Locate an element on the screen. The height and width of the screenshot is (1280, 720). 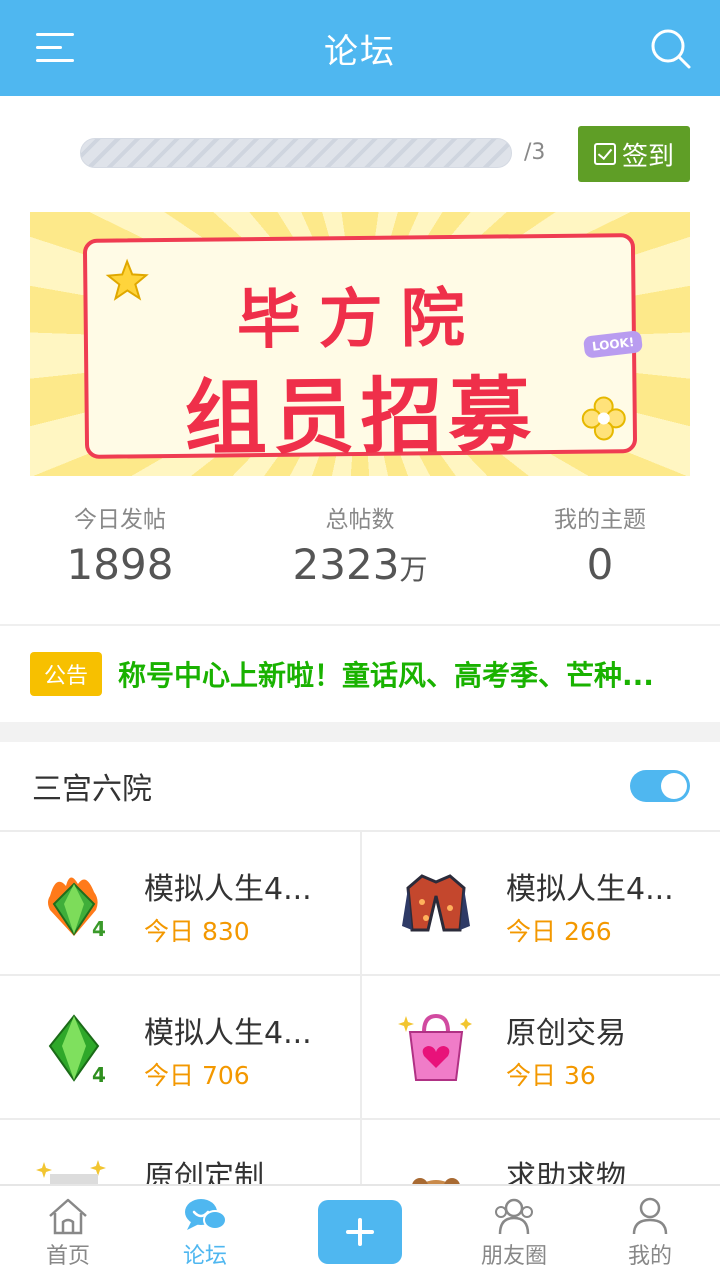
toggle-knob is located at coordinates (674, 786).